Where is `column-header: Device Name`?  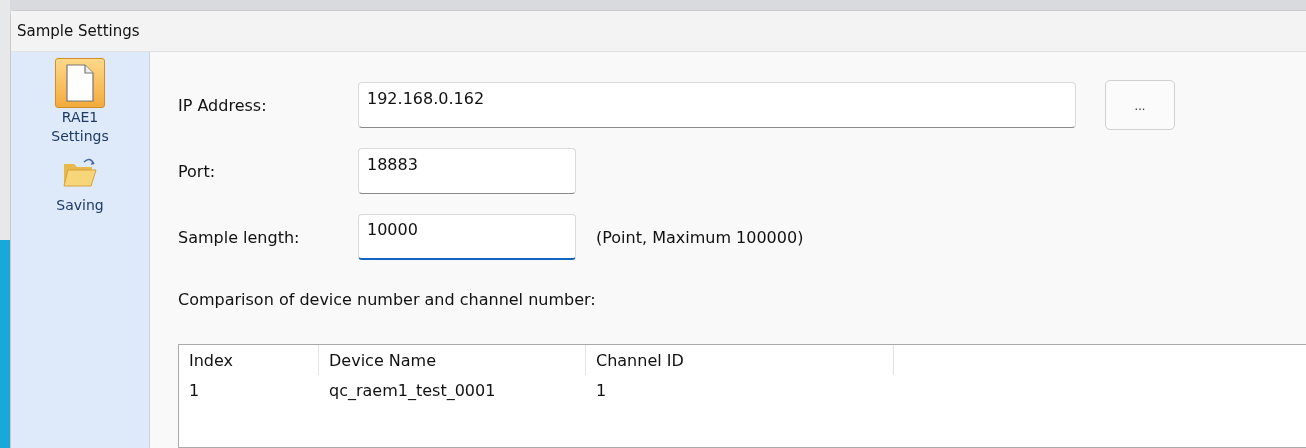
column-header: Device Name is located at coordinates (452, 360).